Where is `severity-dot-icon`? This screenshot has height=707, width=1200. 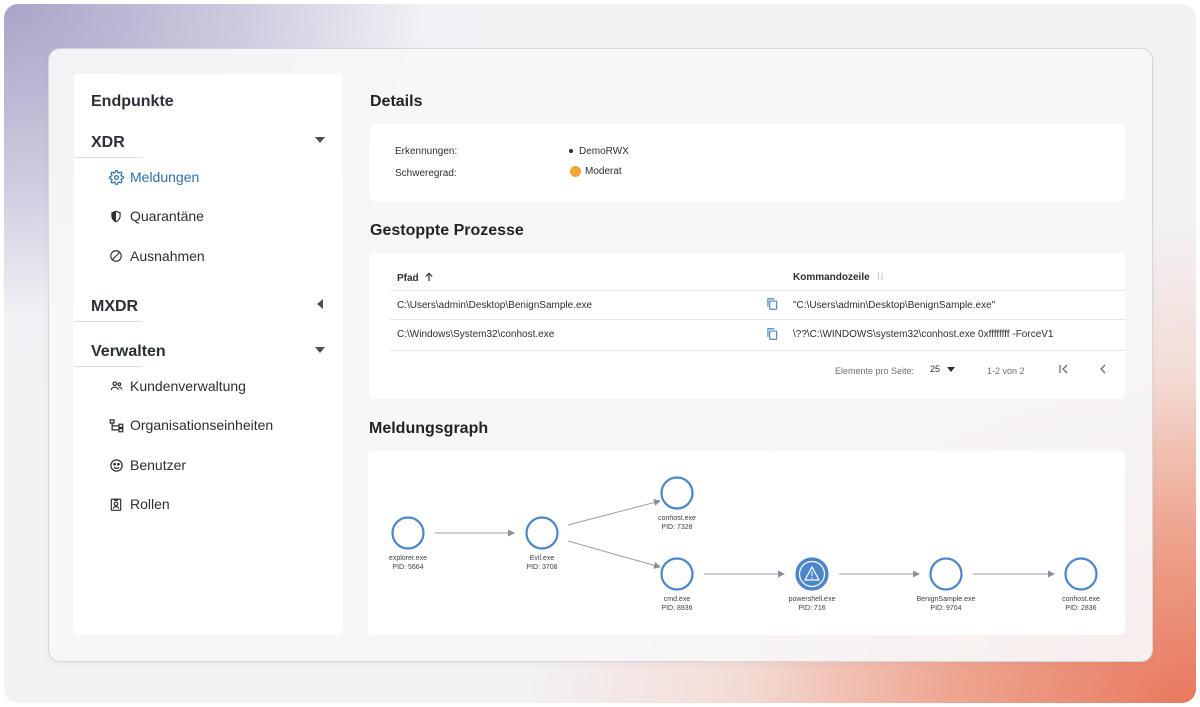 severity-dot-icon is located at coordinates (575, 171).